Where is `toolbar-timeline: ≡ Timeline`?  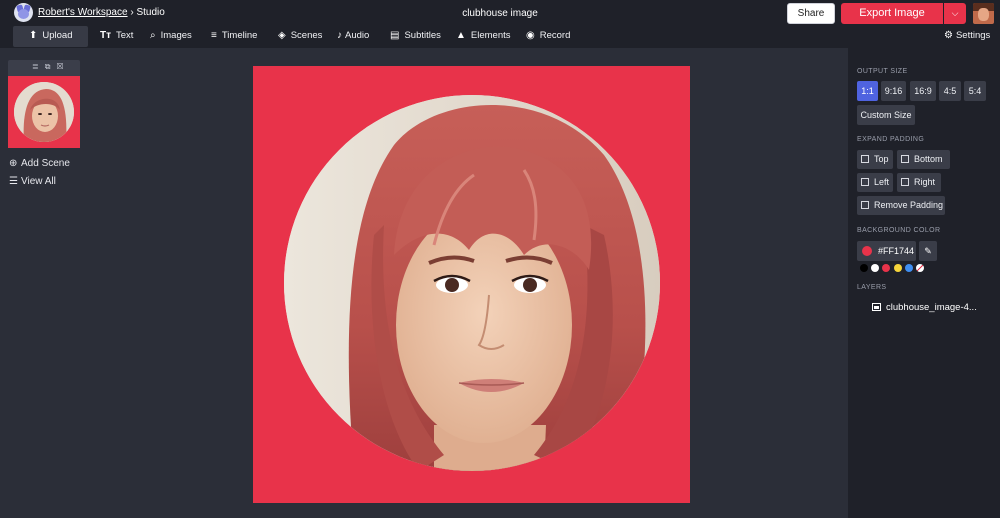 toolbar-timeline: ≡ Timeline is located at coordinates (234, 36).